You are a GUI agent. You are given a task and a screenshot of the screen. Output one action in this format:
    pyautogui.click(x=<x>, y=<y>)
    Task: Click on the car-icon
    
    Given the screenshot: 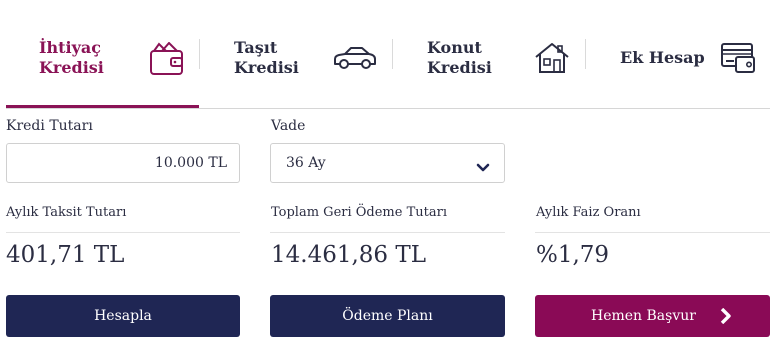 What is the action you would take?
    pyautogui.click(x=355, y=60)
    